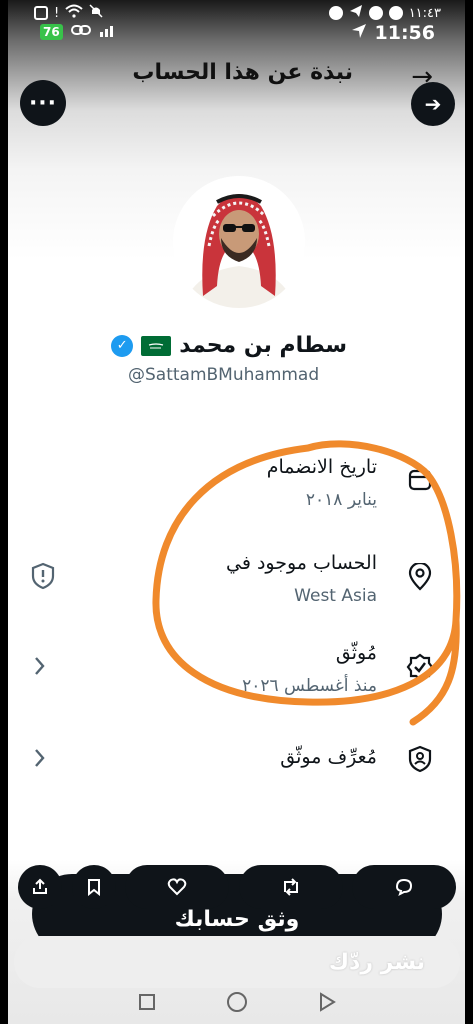 The height and width of the screenshot is (1024, 473). What do you see at coordinates (328, 757) in the screenshot?
I see `id-verified-title: مُعرِّف موثّق` at bounding box center [328, 757].